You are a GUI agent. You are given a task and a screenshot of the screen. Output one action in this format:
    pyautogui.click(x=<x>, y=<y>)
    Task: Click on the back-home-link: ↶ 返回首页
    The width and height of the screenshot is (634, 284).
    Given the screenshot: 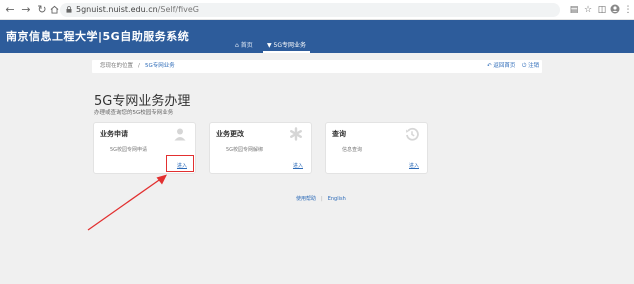 What is the action you would take?
    pyautogui.click(x=501, y=66)
    